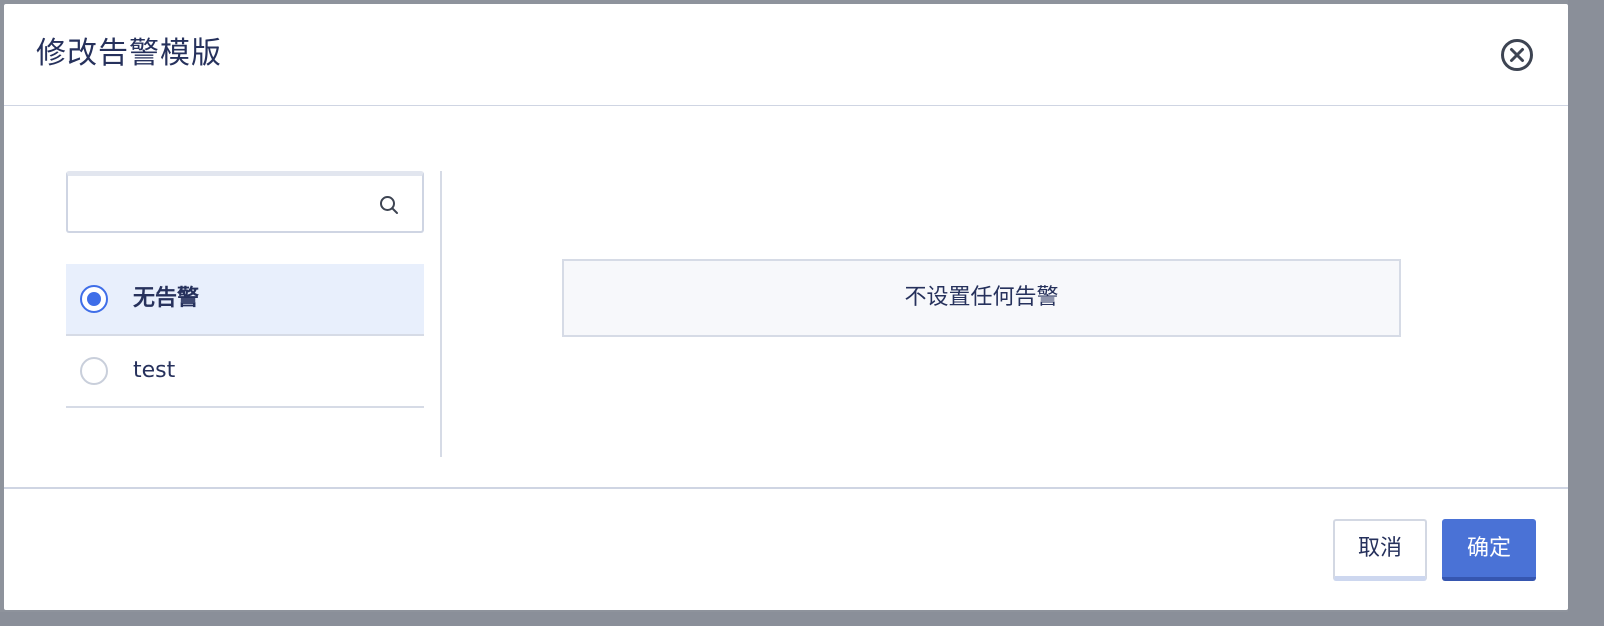  I want to click on template-preview-box: 不设置任何告警, so click(981, 298).